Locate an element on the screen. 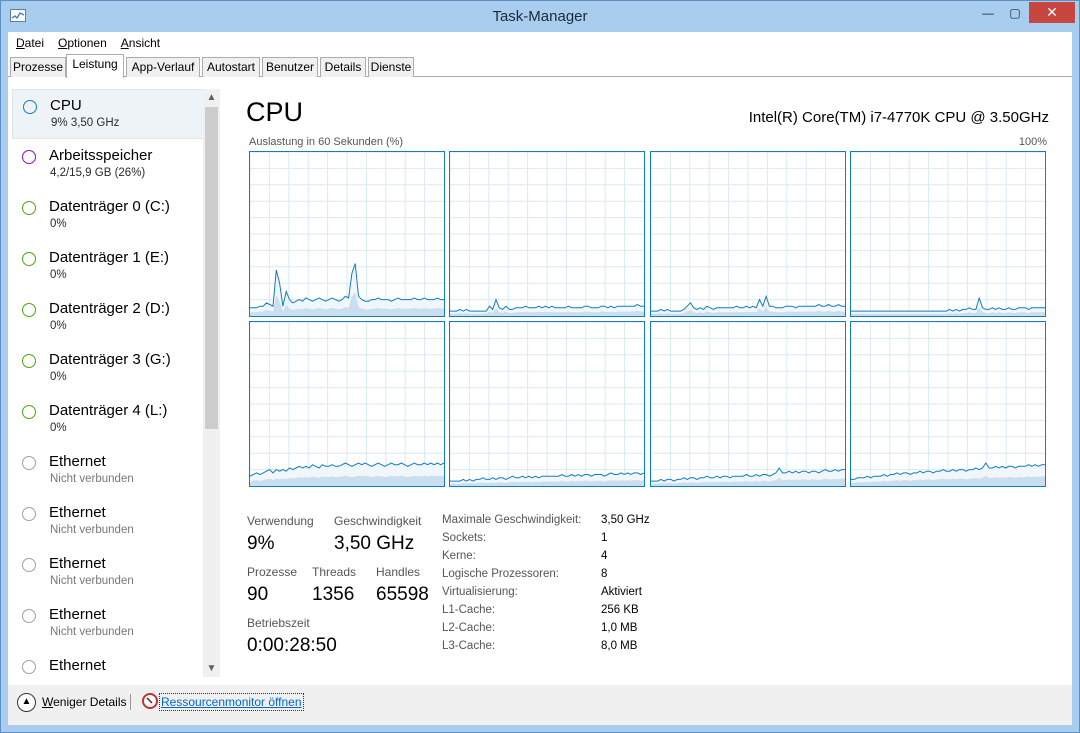 The image size is (1080, 733). resource-monitor-icon is located at coordinates (150, 701).